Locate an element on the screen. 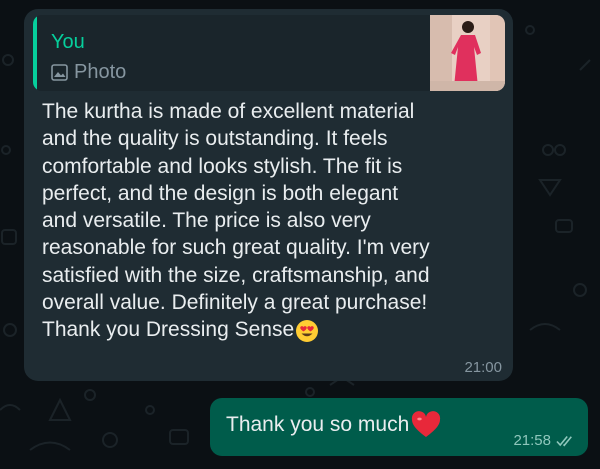 The image size is (600, 469). red-heart-emoji is located at coordinates (426, 424).